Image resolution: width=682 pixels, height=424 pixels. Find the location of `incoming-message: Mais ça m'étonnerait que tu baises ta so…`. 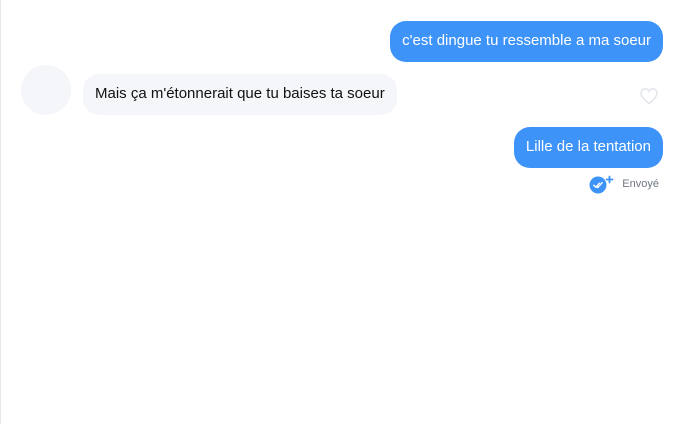

incoming-message: Mais ça m'étonnerait que tu baises ta so… is located at coordinates (240, 94).